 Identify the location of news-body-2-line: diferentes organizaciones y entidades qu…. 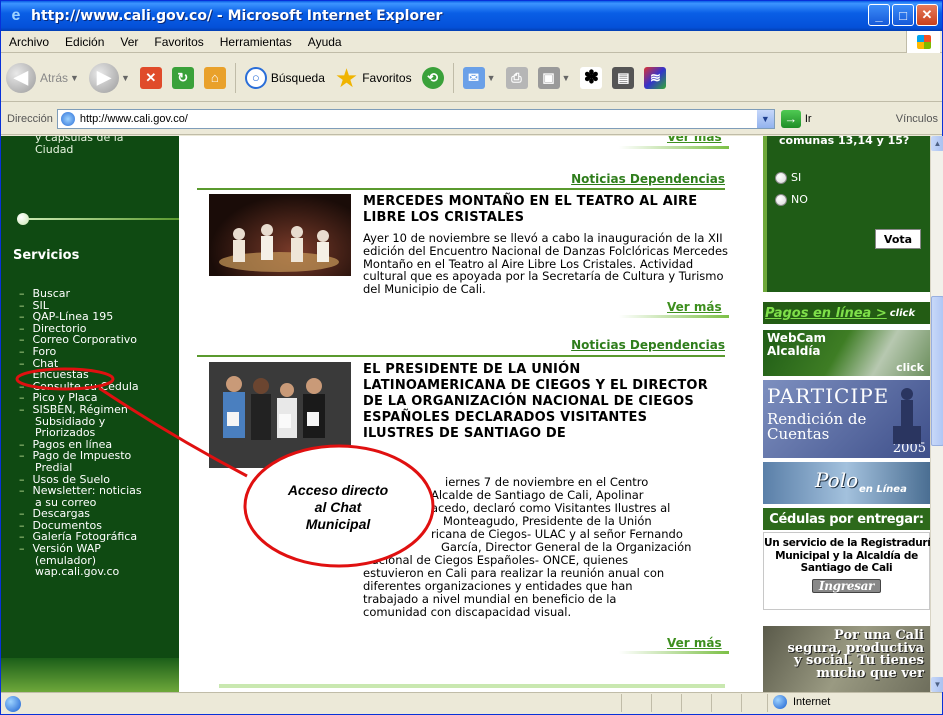
(498, 586).